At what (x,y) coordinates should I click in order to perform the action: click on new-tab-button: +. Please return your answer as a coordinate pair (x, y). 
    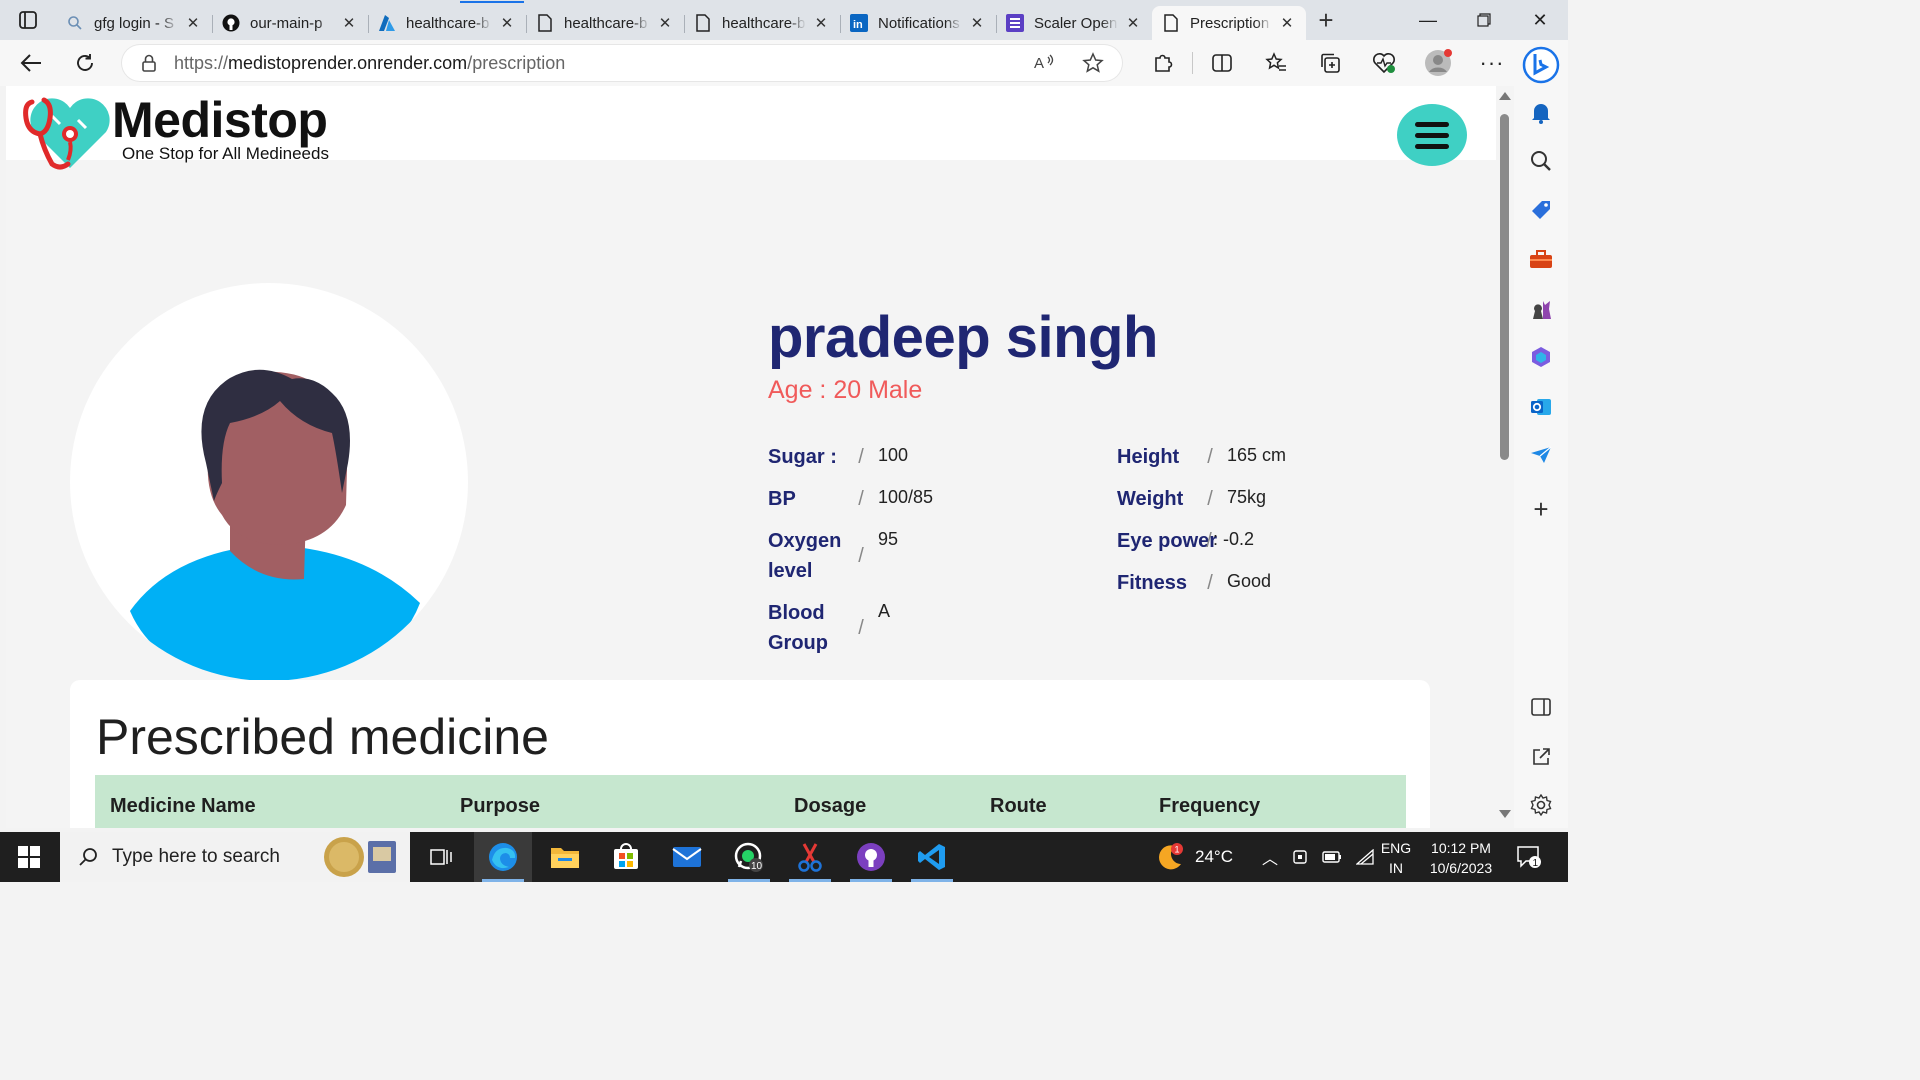
    Looking at the image, I should click on (1326, 20).